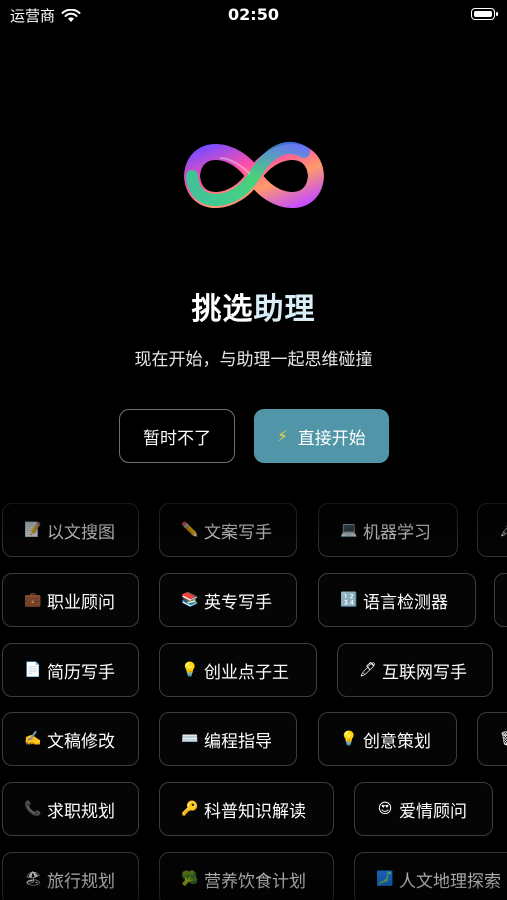 Image resolution: width=507 pixels, height=900 pixels. I want to click on assistant-chip: 💡 创意策划, so click(387, 739).